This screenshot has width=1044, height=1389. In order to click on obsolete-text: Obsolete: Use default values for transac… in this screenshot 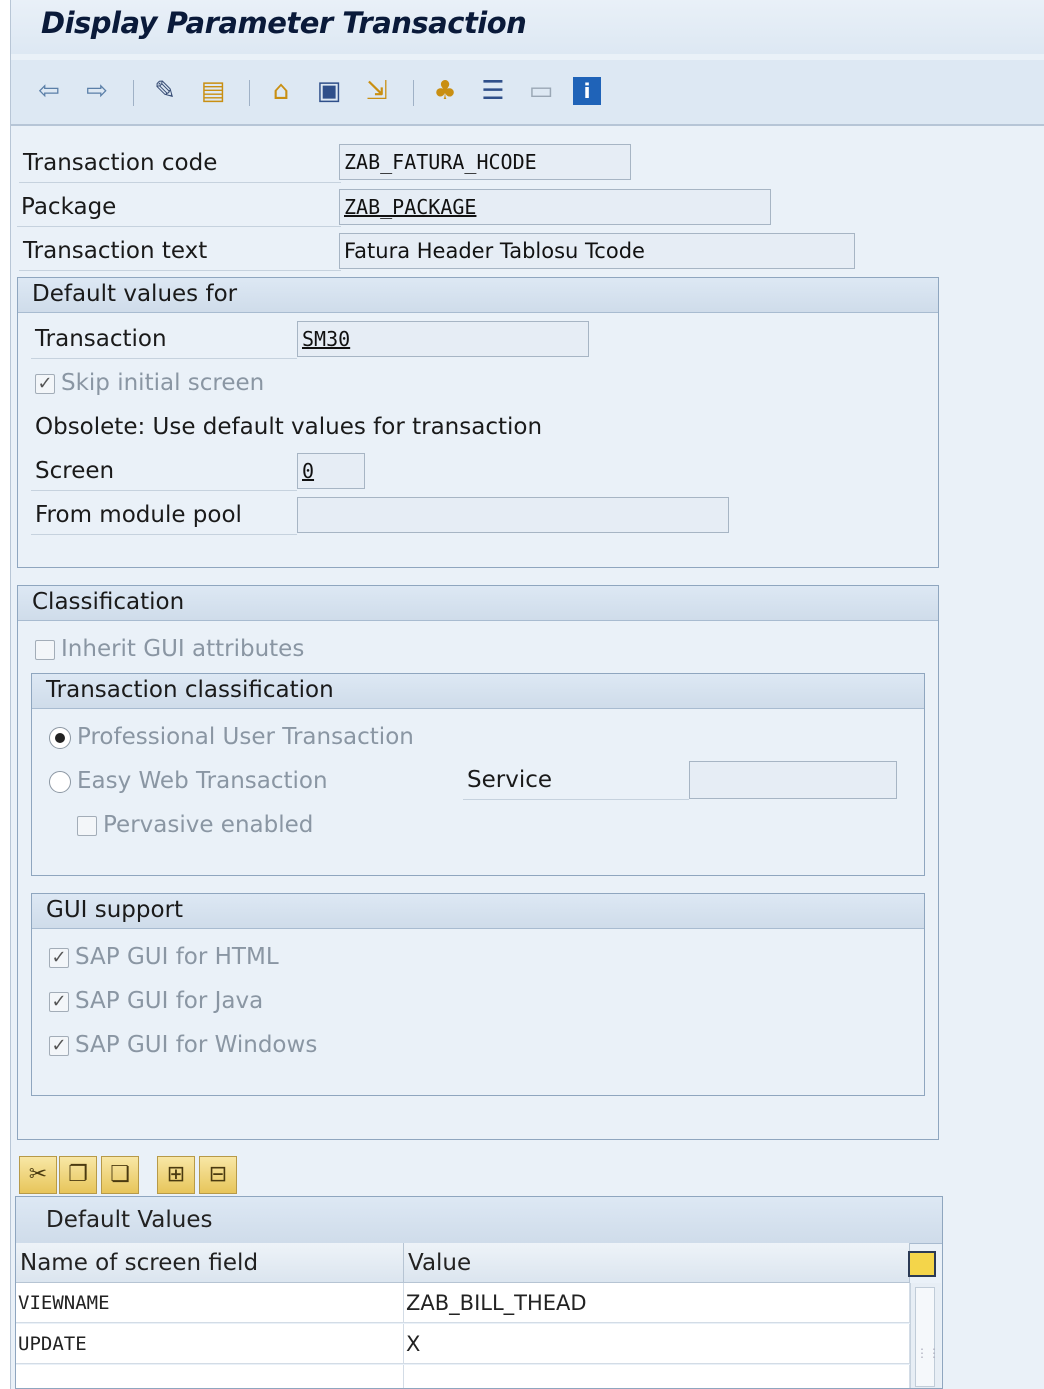, I will do `click(289, 427)`.